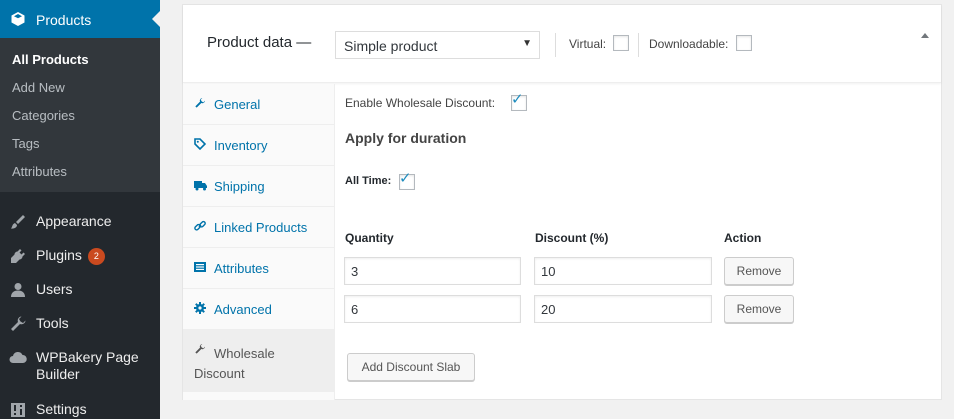 This screenshot has width=954, height=419. Describe the element at coordinates (239, 186) in the screenshot. I see `tab-label: Shipping` at that location.